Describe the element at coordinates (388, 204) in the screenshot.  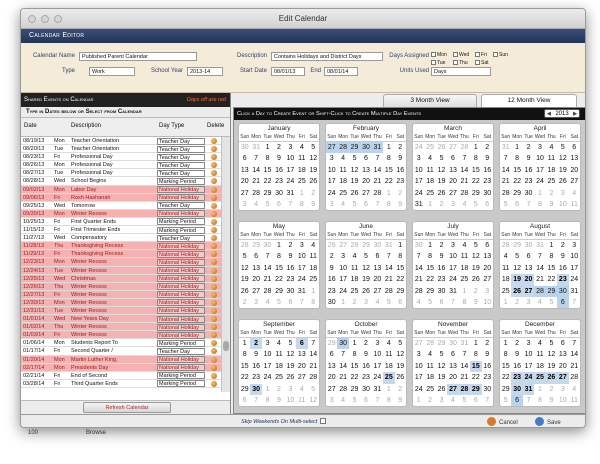
I see `day-cell: 8` at that location.